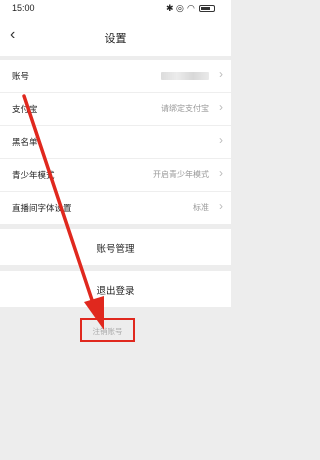  What do you see at coordinates (33, 175) in the screenshot?
I see `row-label: 青少年模式` at bounding box center [33, 175].